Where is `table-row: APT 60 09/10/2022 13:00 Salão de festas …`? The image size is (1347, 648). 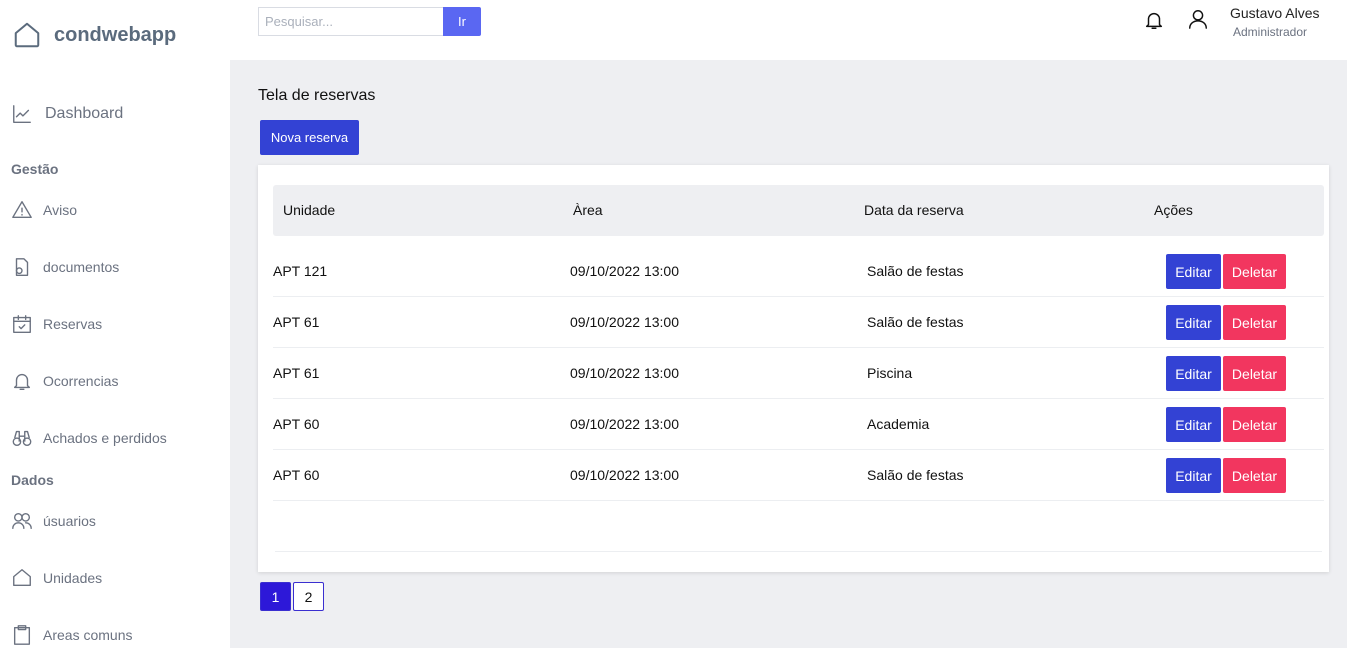 table-row: APT 60 09/10/2022 13:00 Salão de festas … is located at coordinates (798, 475).